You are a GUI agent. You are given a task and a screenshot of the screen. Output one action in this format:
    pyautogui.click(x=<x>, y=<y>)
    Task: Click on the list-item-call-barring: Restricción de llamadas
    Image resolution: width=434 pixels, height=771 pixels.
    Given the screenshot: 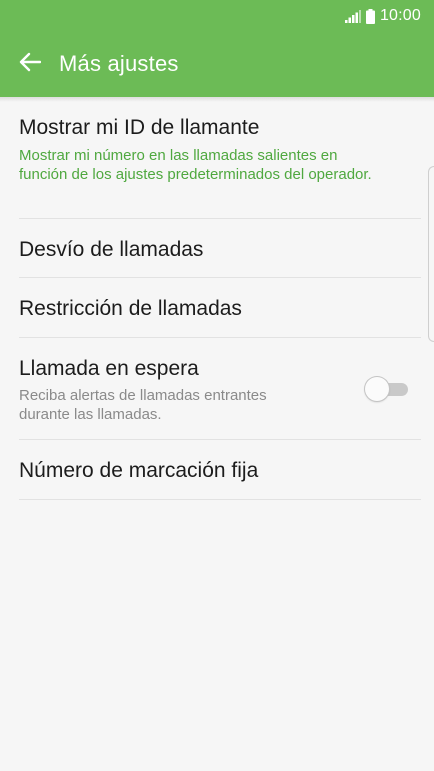 What is the action you would take?
    pyautogui.click(x=220, y=308)
    